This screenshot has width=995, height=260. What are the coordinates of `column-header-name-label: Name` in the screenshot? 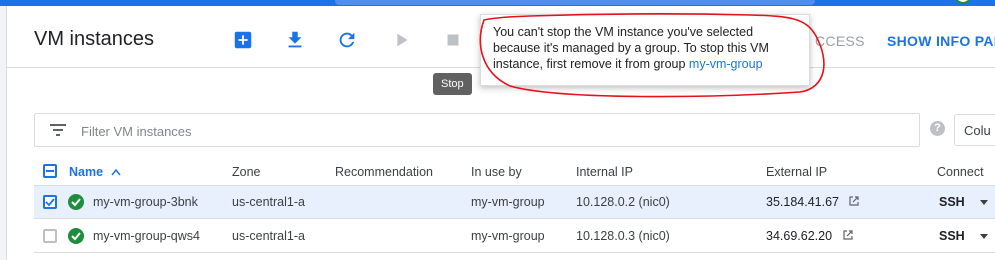 It's located at (86, 172).